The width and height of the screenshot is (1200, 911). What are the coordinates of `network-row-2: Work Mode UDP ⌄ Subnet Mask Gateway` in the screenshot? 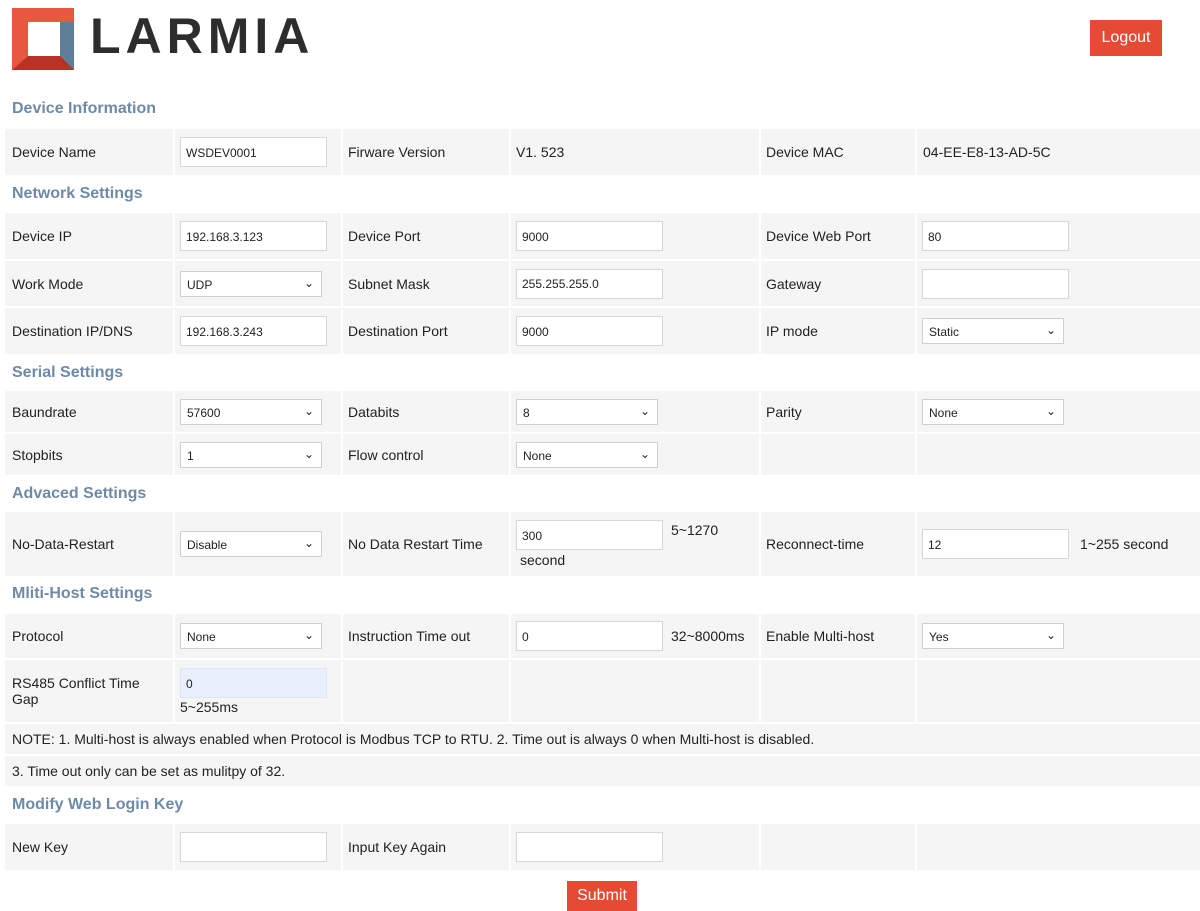 It's located at (602, 283).